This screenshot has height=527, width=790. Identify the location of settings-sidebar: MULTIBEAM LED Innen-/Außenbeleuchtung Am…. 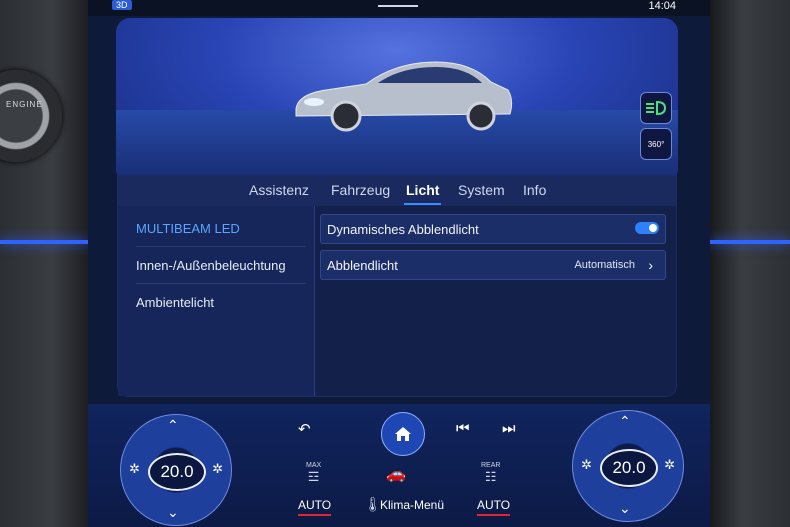
(216, 301).